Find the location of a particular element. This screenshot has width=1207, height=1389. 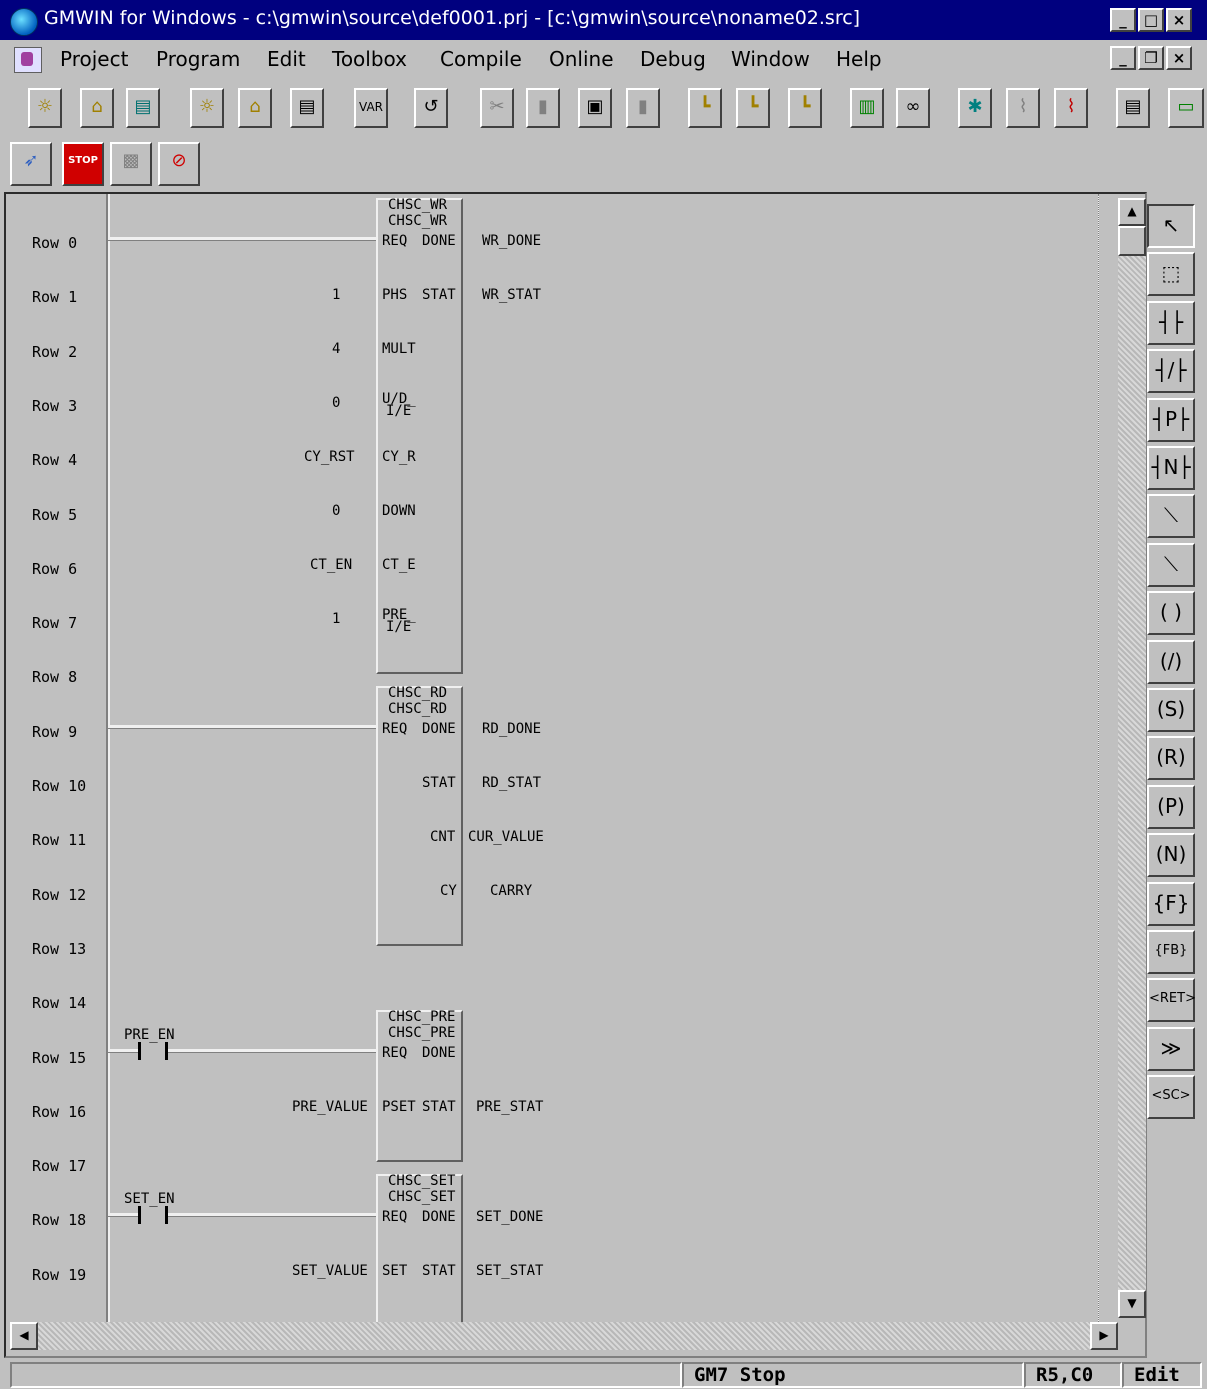

input-phs: 1 is located at coordinates (336, 295).